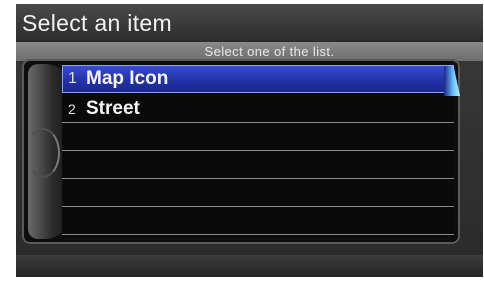  I want to click on list-item-label: Street, so click(113, 108).